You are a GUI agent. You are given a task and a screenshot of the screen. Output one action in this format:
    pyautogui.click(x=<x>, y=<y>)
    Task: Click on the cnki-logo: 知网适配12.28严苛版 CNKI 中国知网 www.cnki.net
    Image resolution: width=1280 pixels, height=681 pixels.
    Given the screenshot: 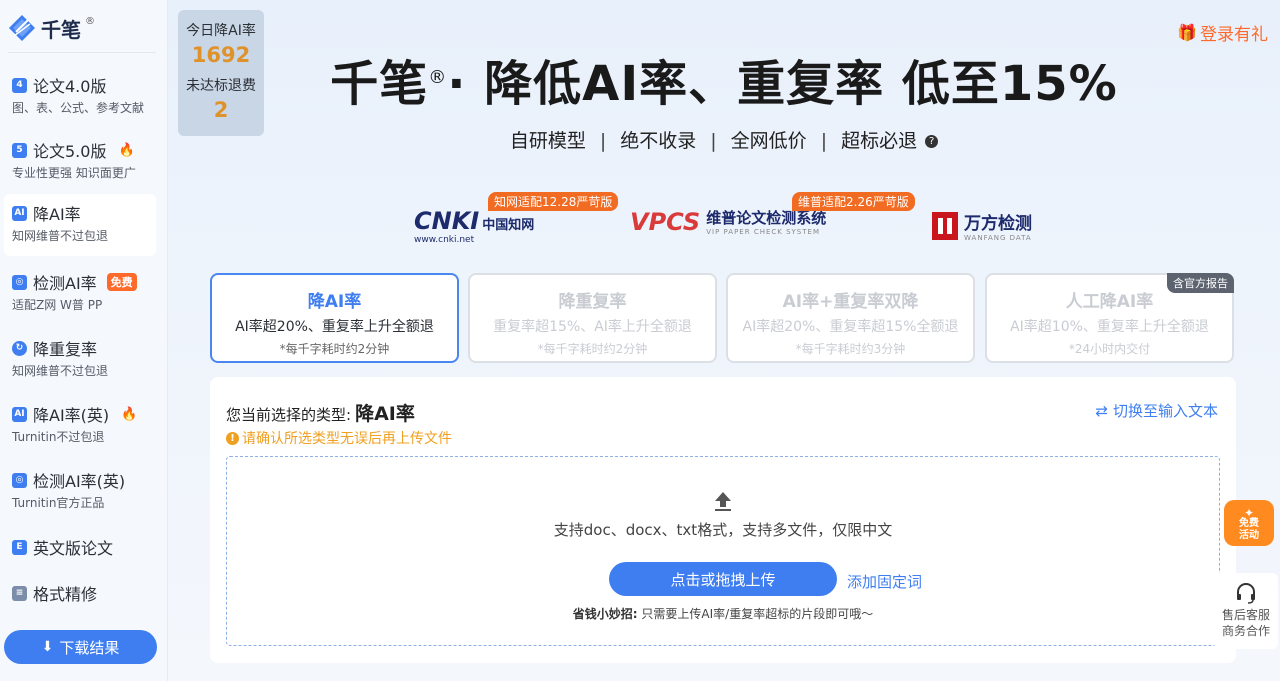 What is the action you would take?
    pyautogui.click(x=516, y=218)
    